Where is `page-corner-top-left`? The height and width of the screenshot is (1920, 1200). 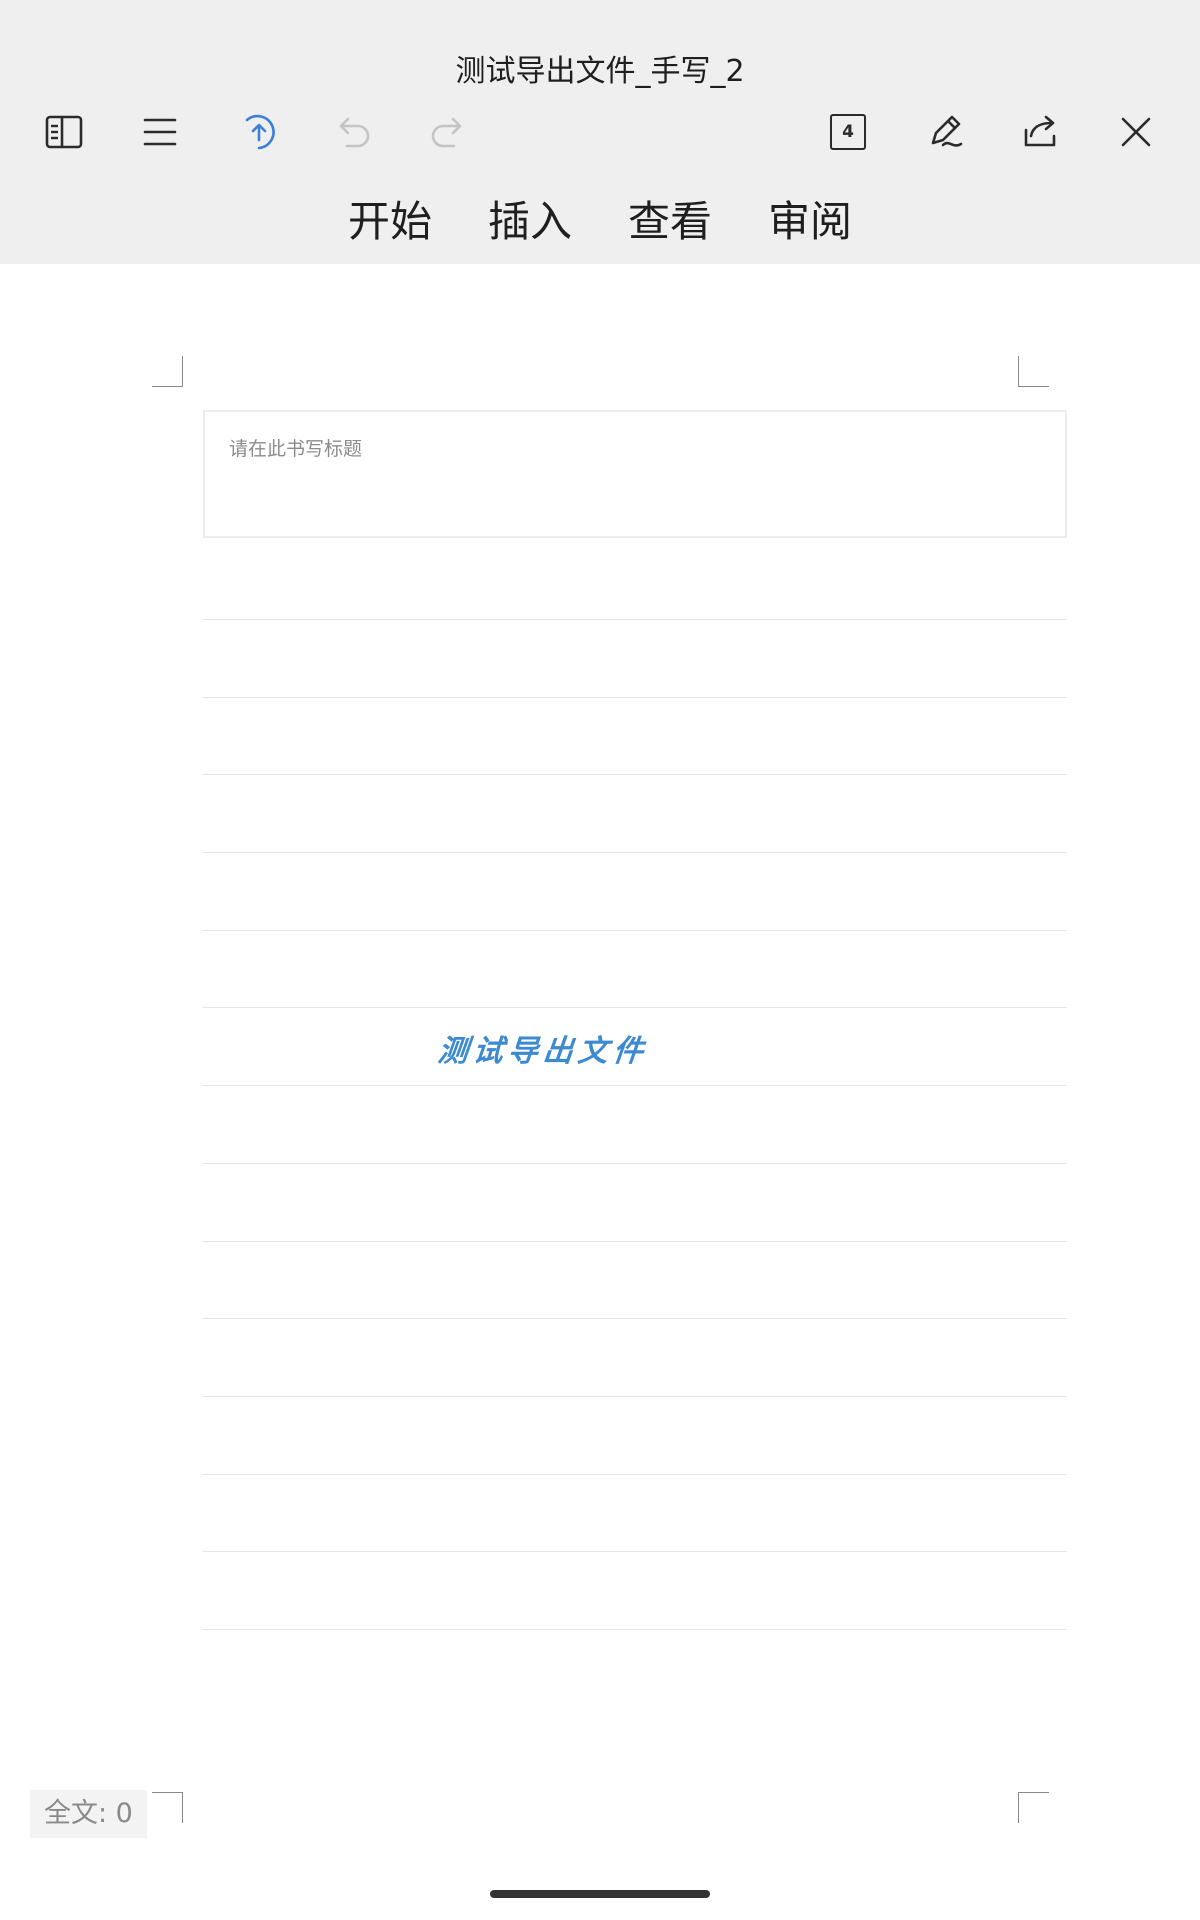 page-corner-top-left is located at coordinates (167, 371).